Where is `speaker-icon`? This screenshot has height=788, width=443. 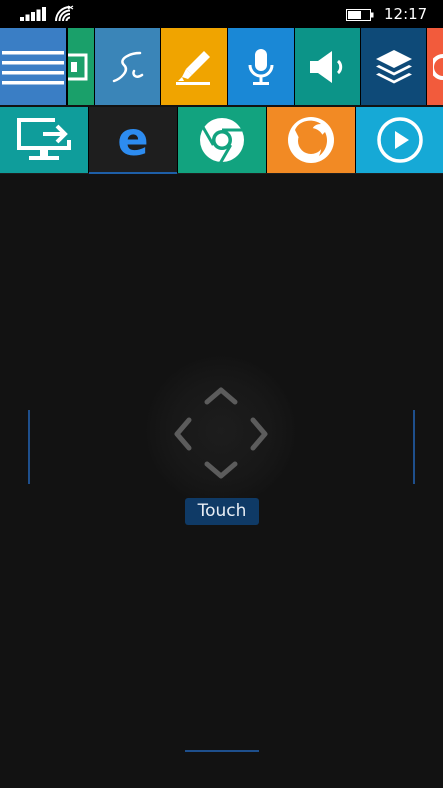 speaker-icon is located at coordinates (325, 66).